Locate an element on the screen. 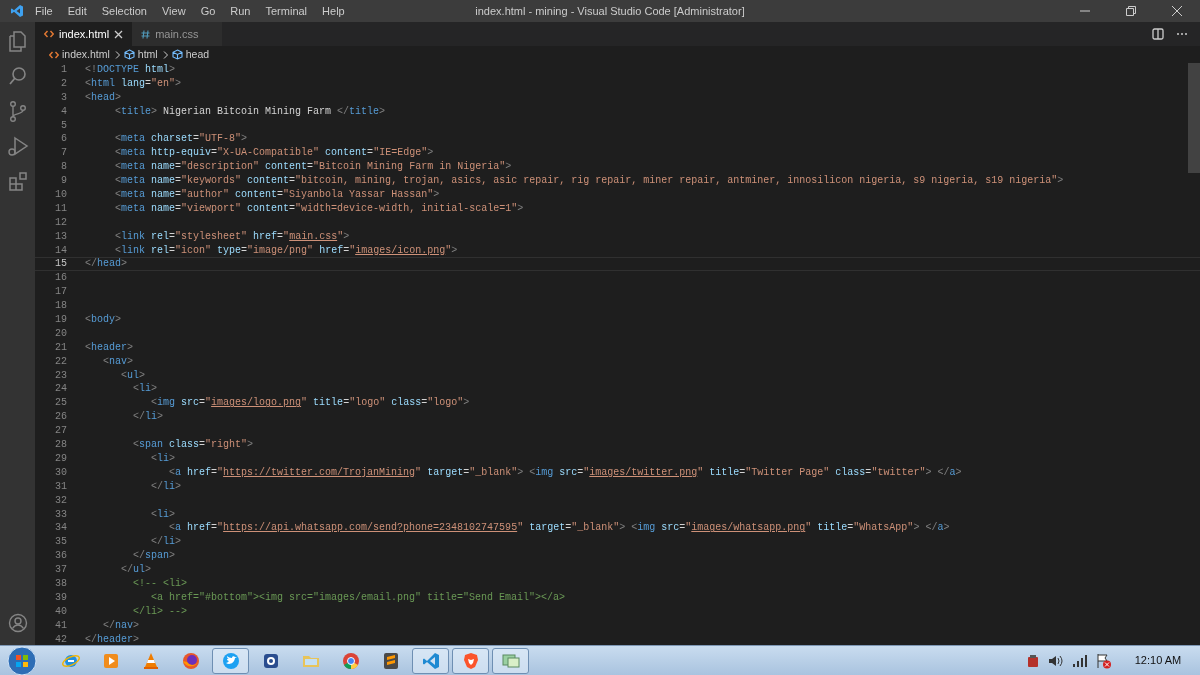 This screenshot has height=675, width=1200. code-line: <link rel="icon" type="image/png" href="images/icon.png"> is located at coordinates (286, 250).